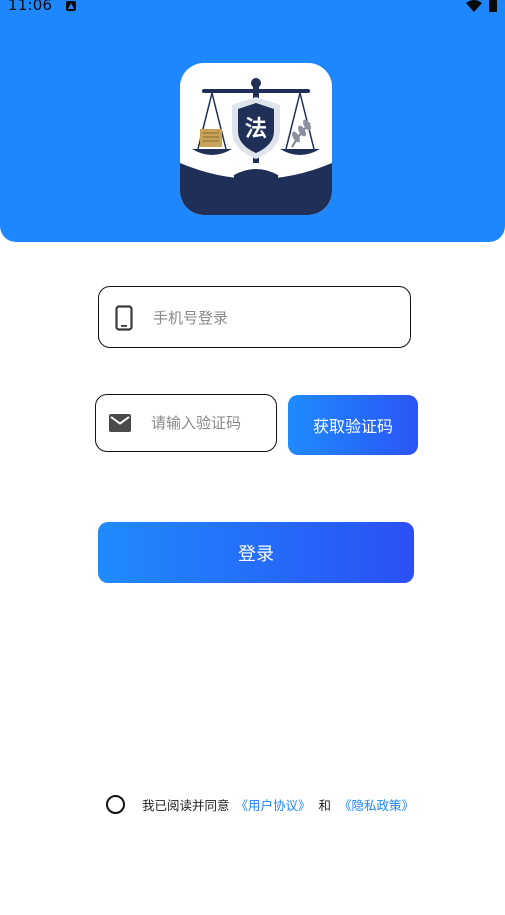  What do you see at coordinates (71, 6) in the screenshot?
I see `notification-a-icon` at bounding box center [71, 6].